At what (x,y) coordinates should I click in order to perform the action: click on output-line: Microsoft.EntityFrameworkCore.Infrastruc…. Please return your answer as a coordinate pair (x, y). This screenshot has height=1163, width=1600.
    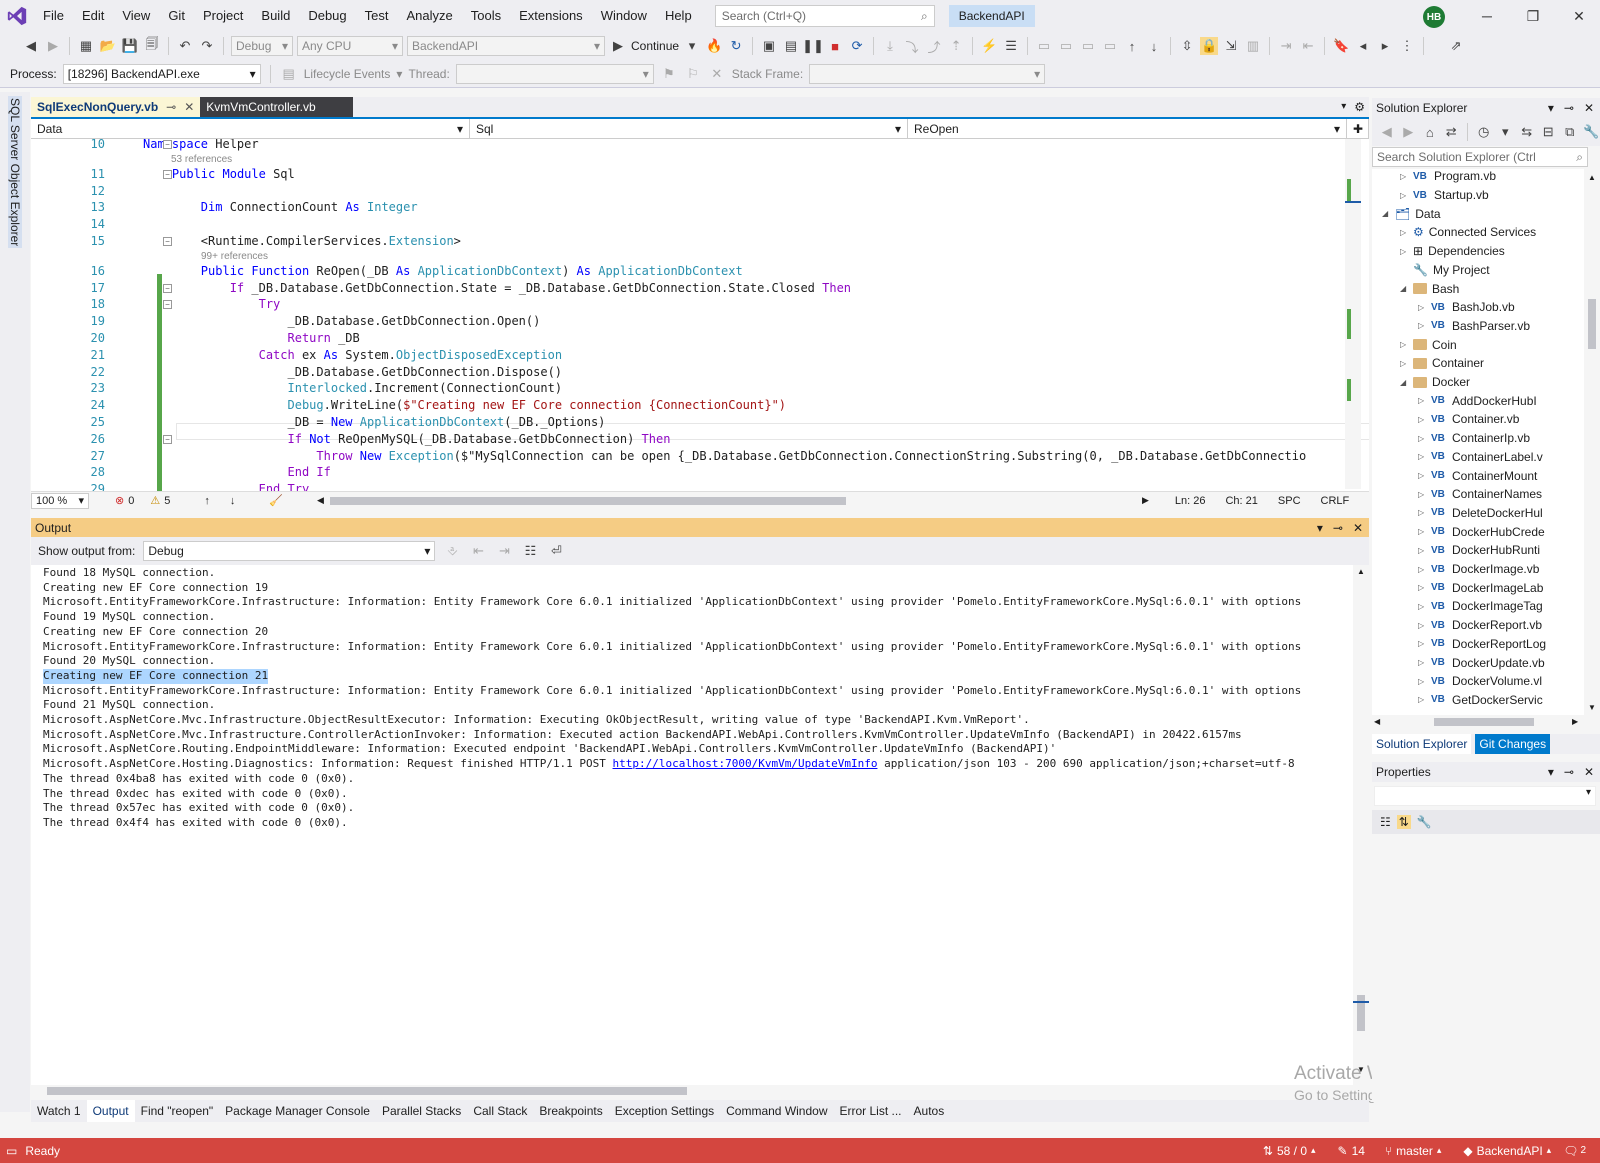
    Looking at the image, I should click on (672, 602).